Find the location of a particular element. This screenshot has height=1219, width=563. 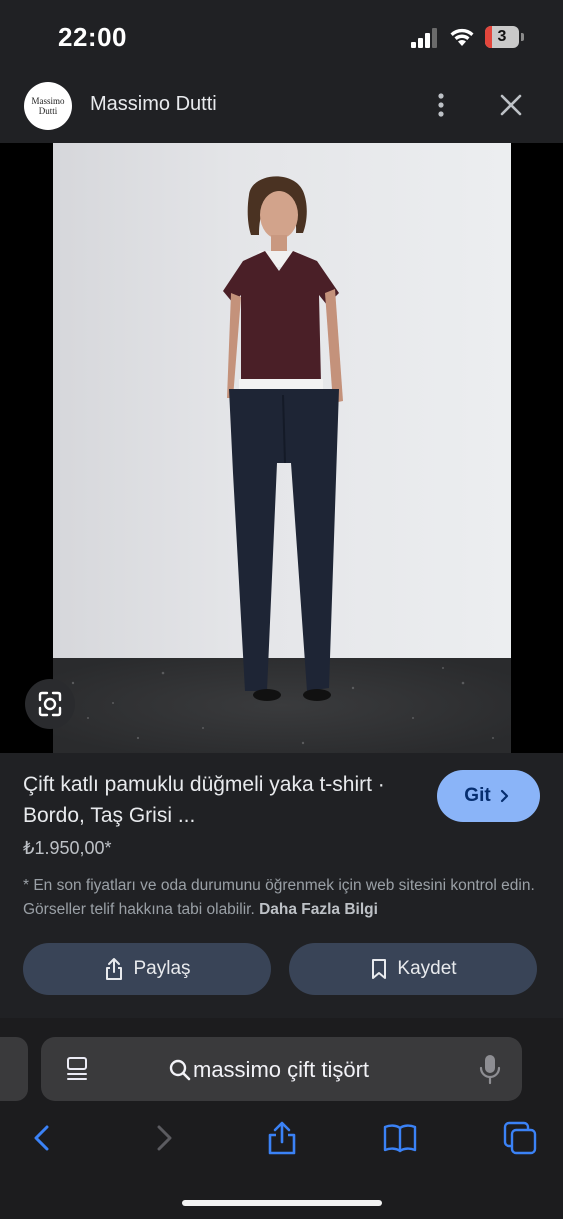

save-button: Kaydet is located at coordinates (413, 969).